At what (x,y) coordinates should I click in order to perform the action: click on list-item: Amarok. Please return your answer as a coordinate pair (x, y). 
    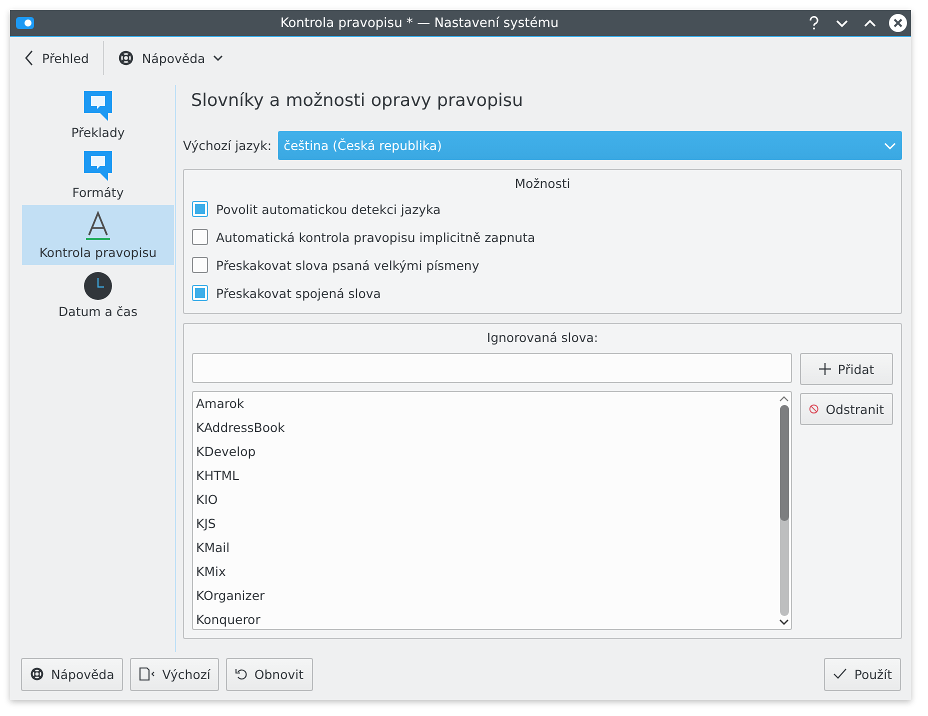
    Looking at the image, I should click on (486, 404).